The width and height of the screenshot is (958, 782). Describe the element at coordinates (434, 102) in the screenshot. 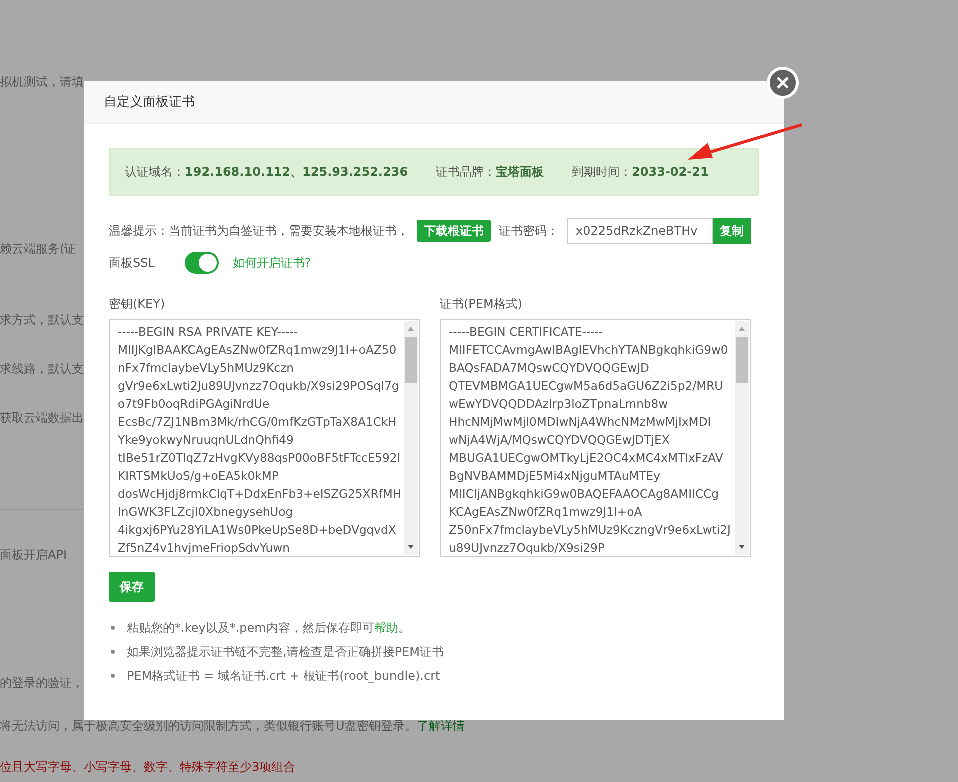

I see `dialog-title: 自定义面板证书` at that location.